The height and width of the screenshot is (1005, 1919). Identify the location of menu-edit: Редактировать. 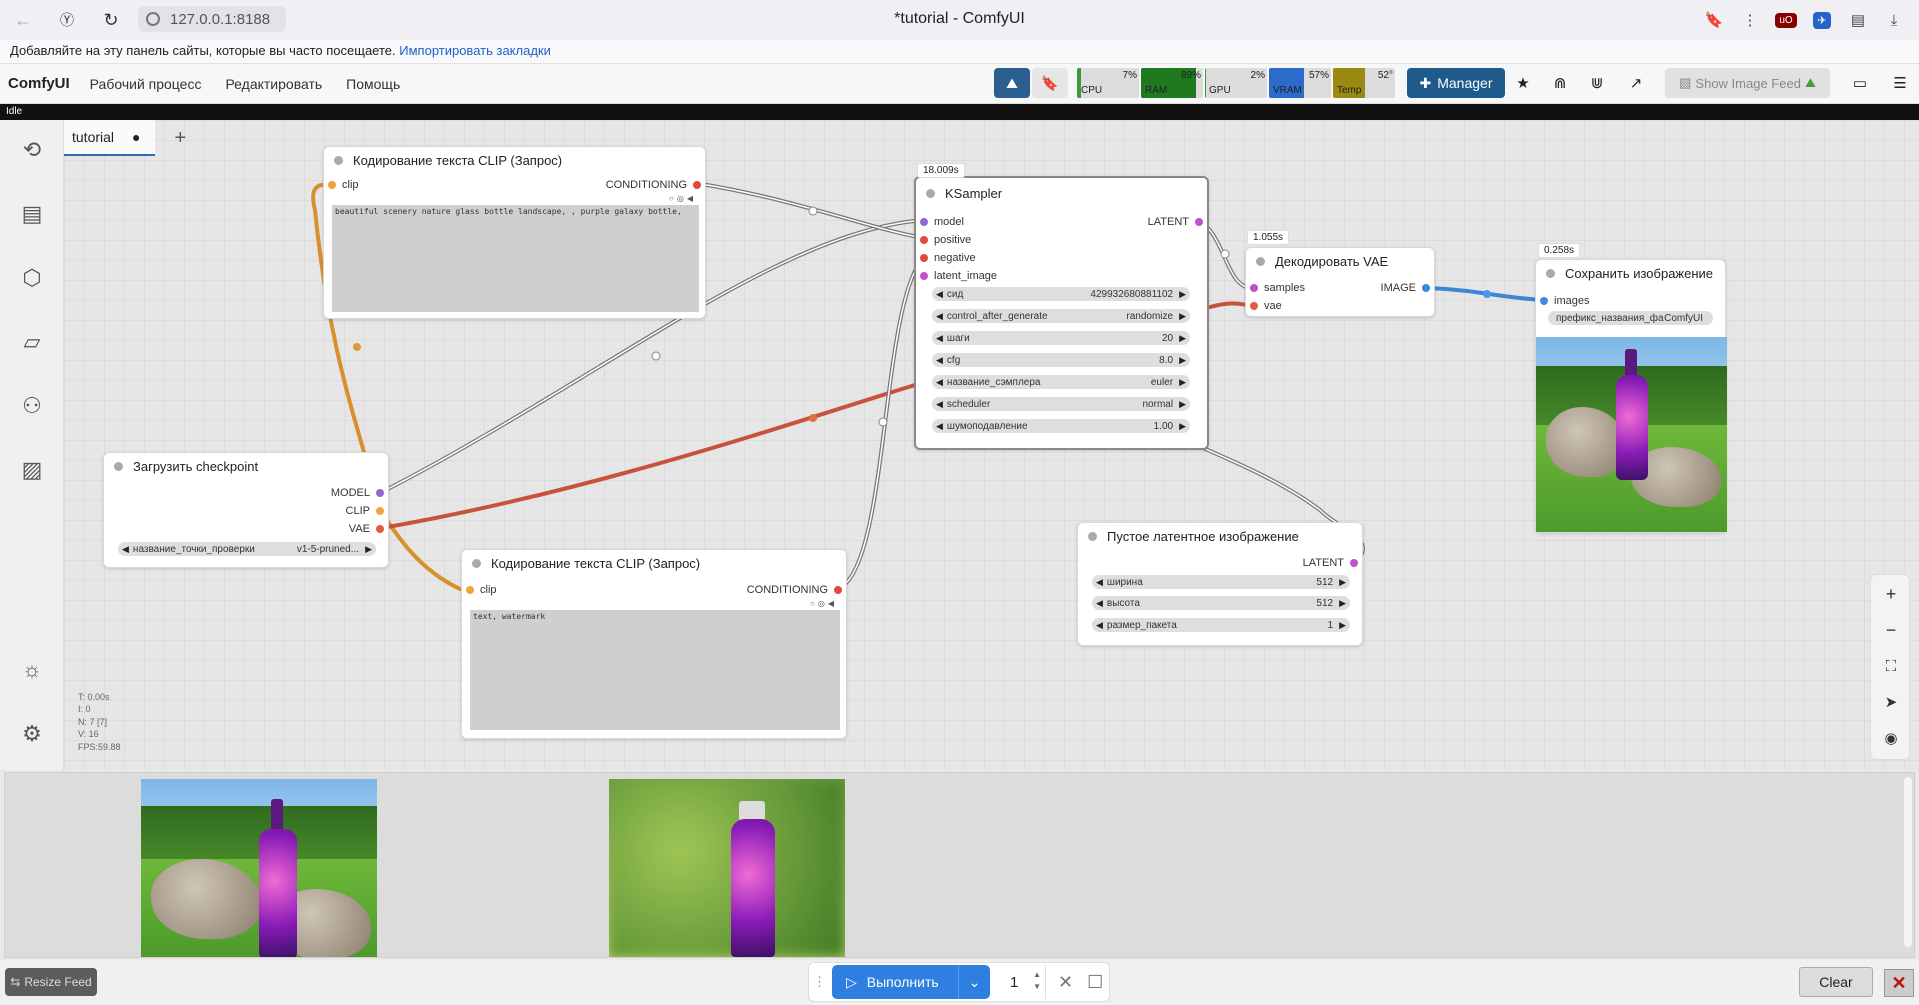
(273, 84).